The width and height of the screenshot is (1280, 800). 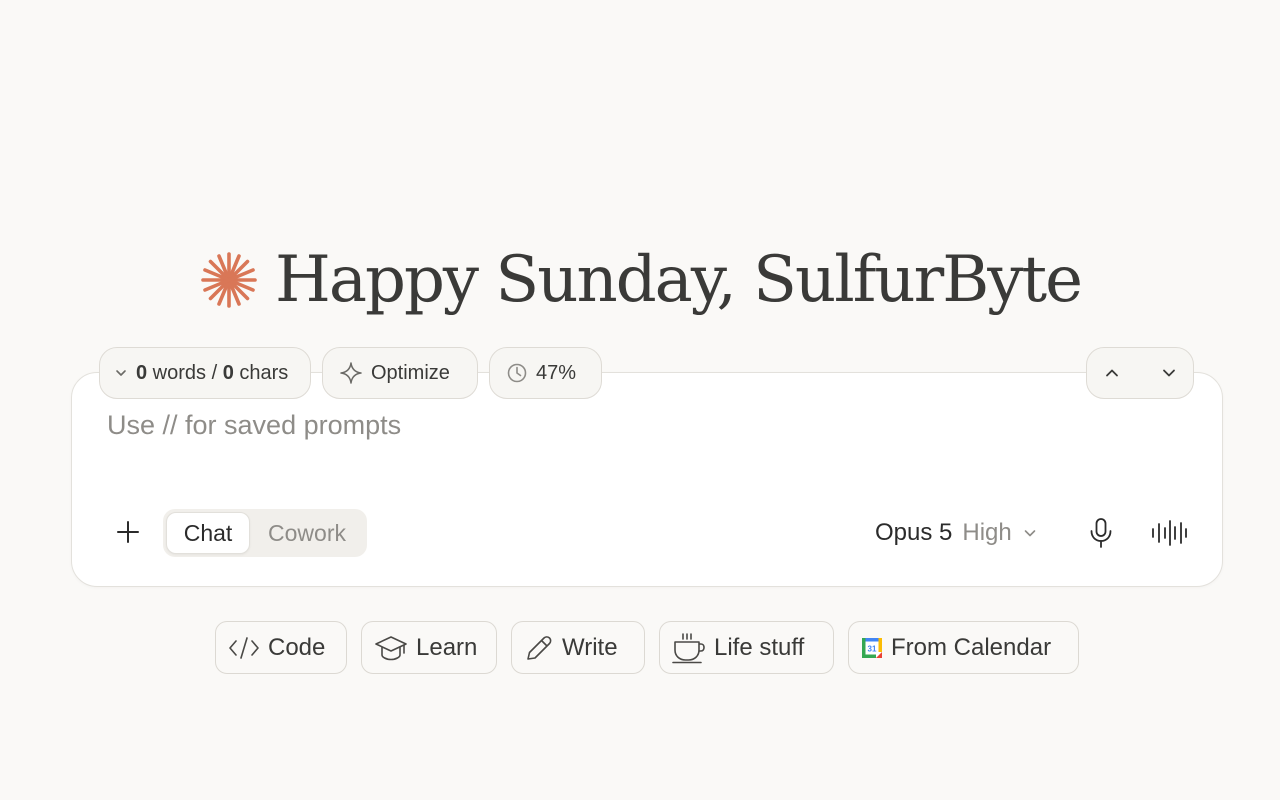 What do you see at coordinates (971, 647) in the screenshot?
I see `suggestion-from-calendar-label: From Calendar` at bounding box center [971, 647].